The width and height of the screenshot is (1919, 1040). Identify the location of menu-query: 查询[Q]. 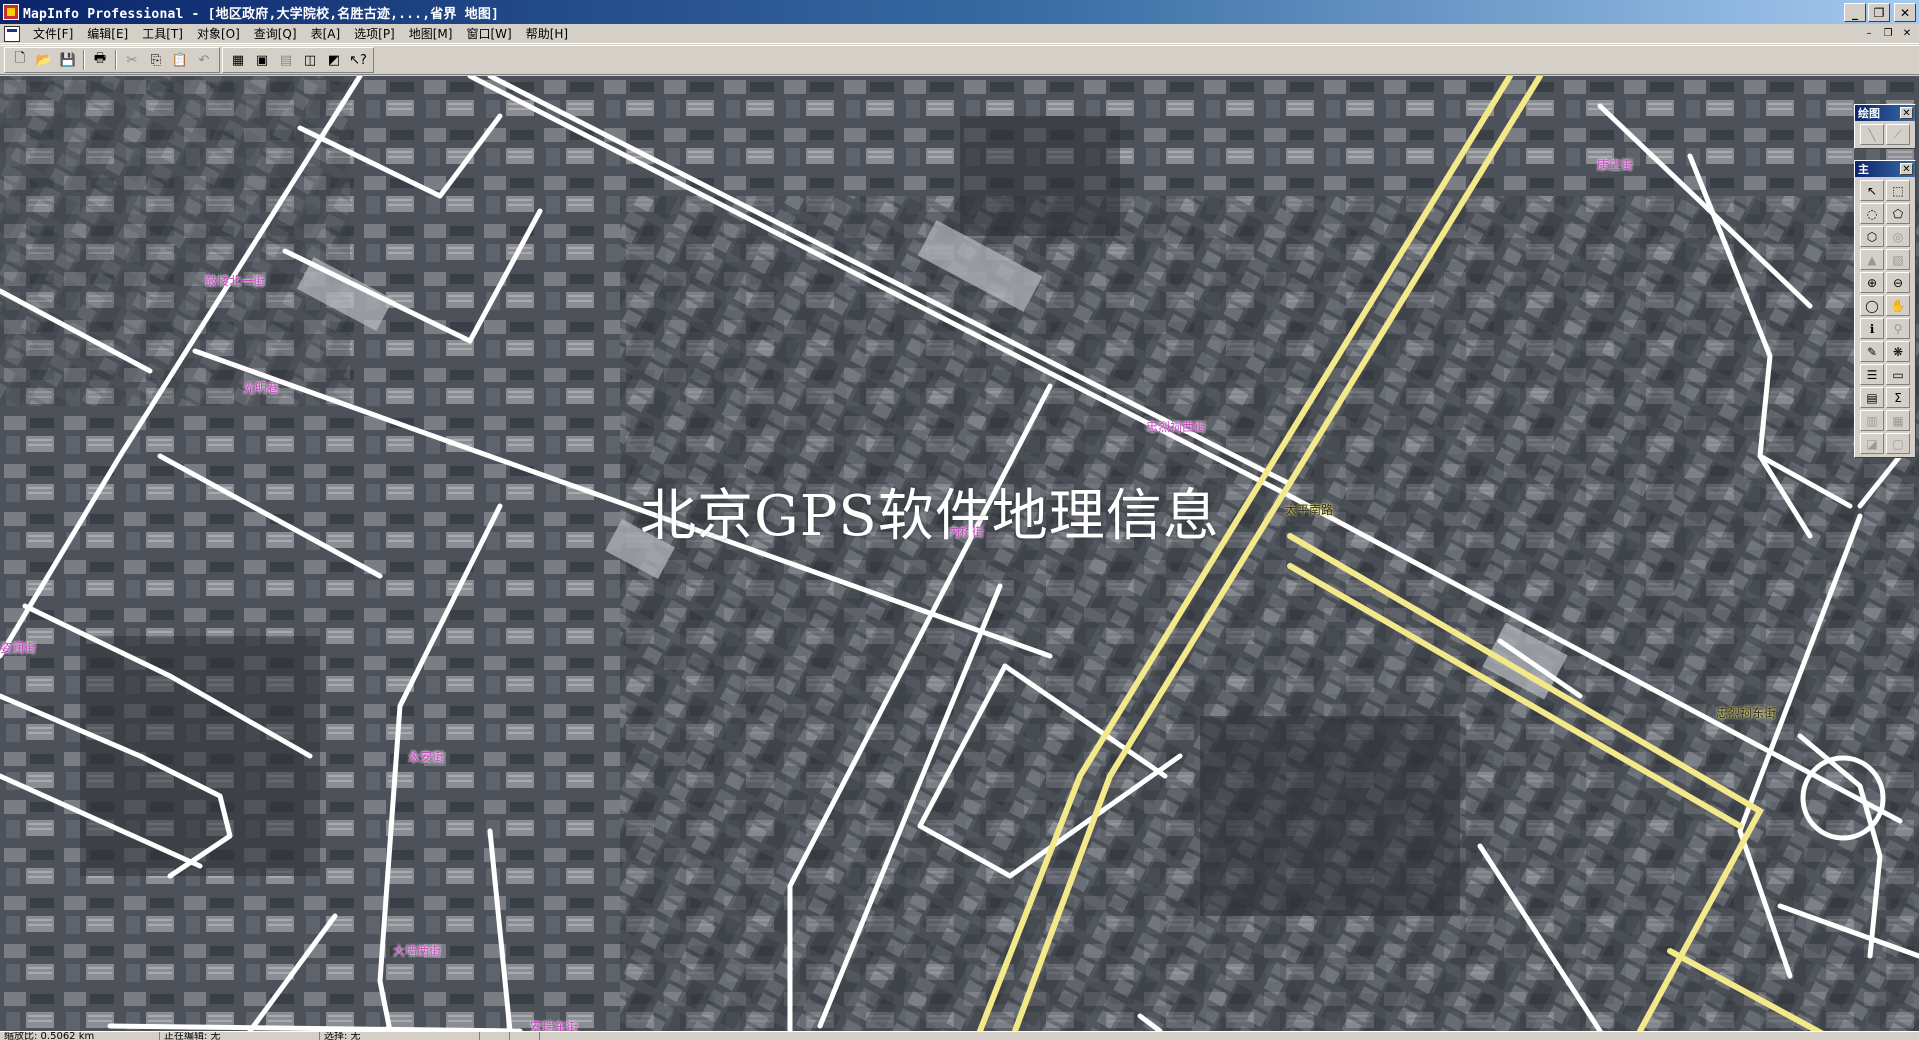
(275, 33).